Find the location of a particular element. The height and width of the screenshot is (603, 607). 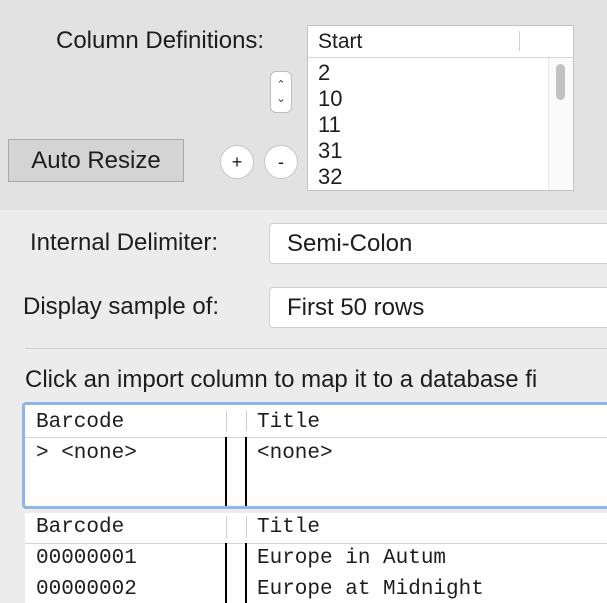

table-cell: Europe in Autum is located at coordinates (352, 558).